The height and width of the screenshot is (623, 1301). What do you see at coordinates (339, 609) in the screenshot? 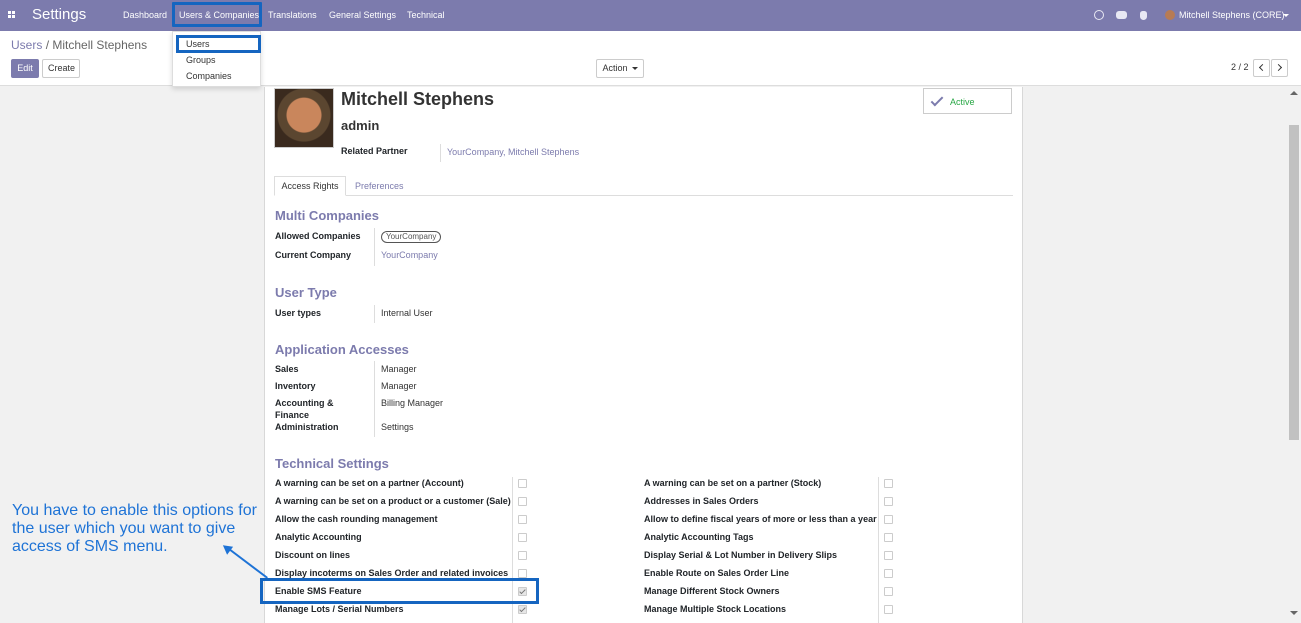
I see `tech-label: Manage Lots / Serial Numbers` at bounding box center [339, 609].